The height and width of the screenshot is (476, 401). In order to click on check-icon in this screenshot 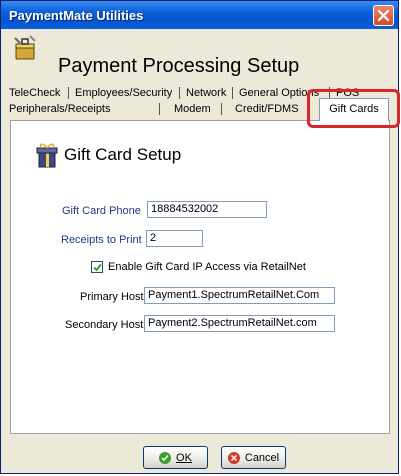, I will do `click(97, 267)`.